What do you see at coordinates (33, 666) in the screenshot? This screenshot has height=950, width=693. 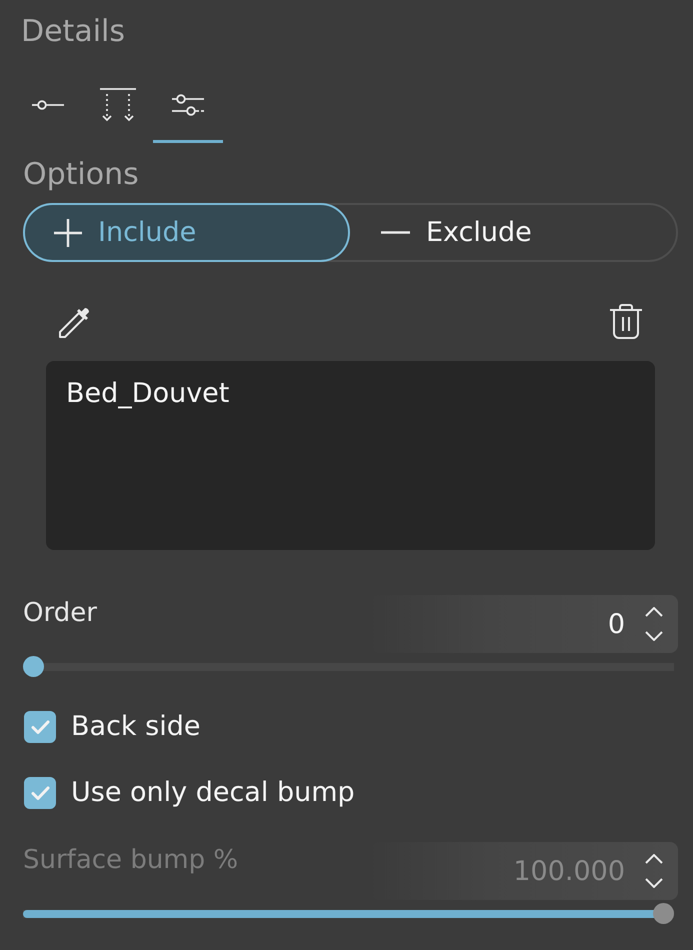 I see `slider-thumb` at bounding box center [33, 666].